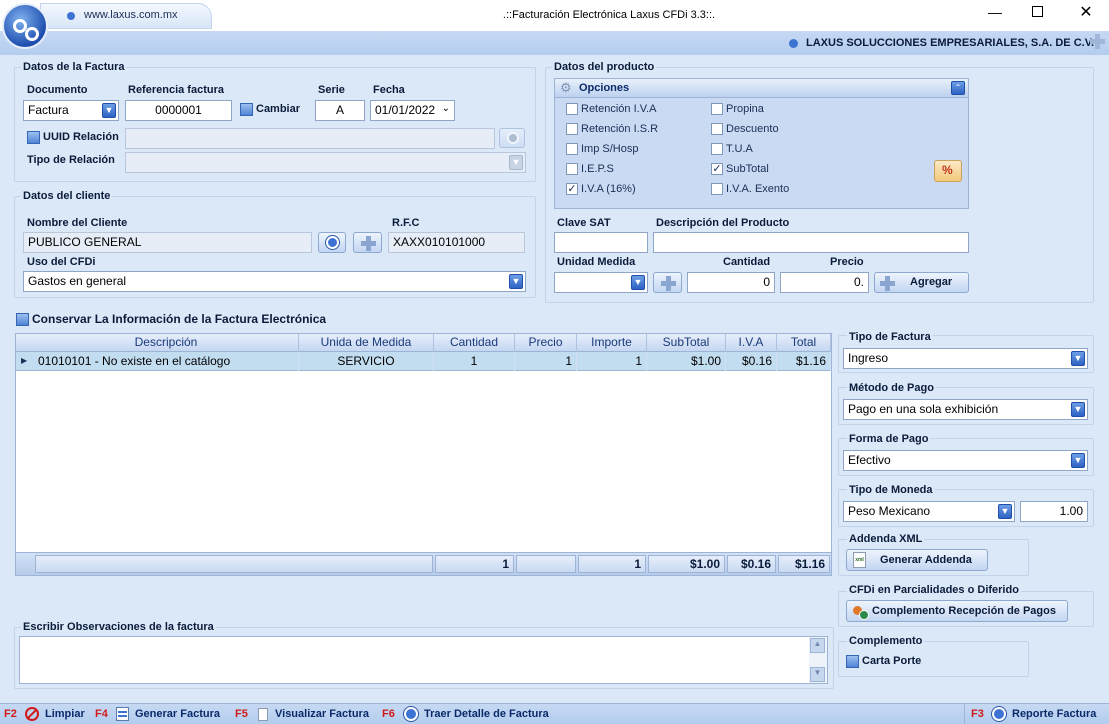 The image size is (1109, 724). What do you see at coordinates (811, 242) in the screenshot?
I see `descripcion-input` at bounding box center [811, 242].